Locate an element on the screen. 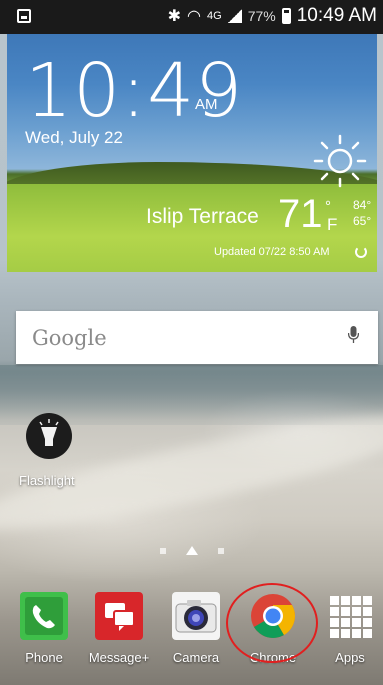 Image resolution: width=383 pixels, height=685 pixels. status-bar: ✱ ◠ 4G 77% 10:49 AM is located at coordinates (191, 17).